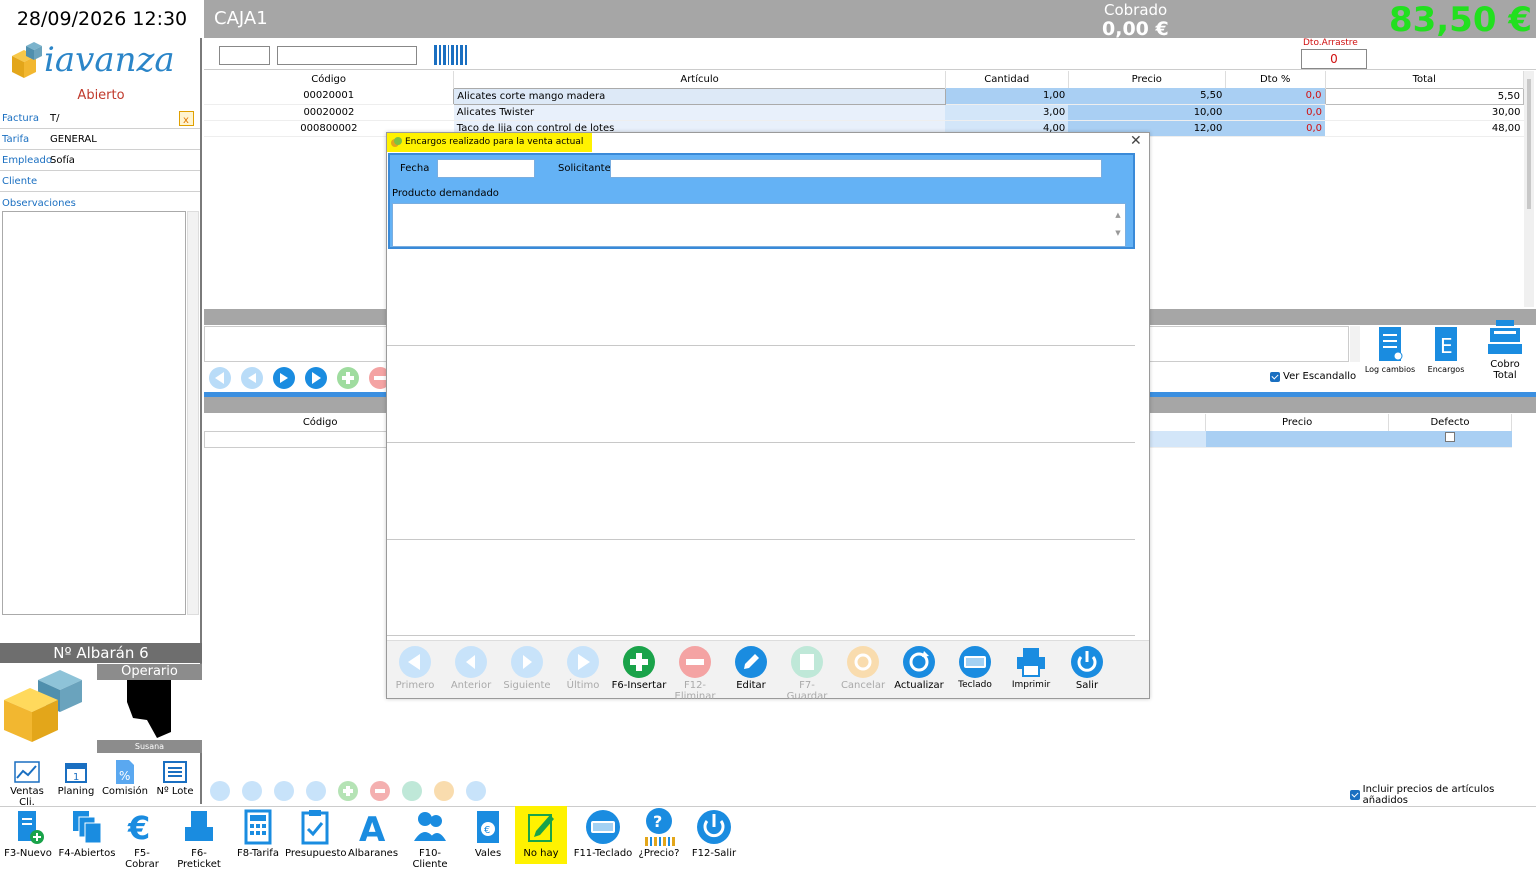 This screenshot has height=870, width=1536. Describe the element at coordinates (856, 168) in the screenshot. I see `solicitante-input` at that location.